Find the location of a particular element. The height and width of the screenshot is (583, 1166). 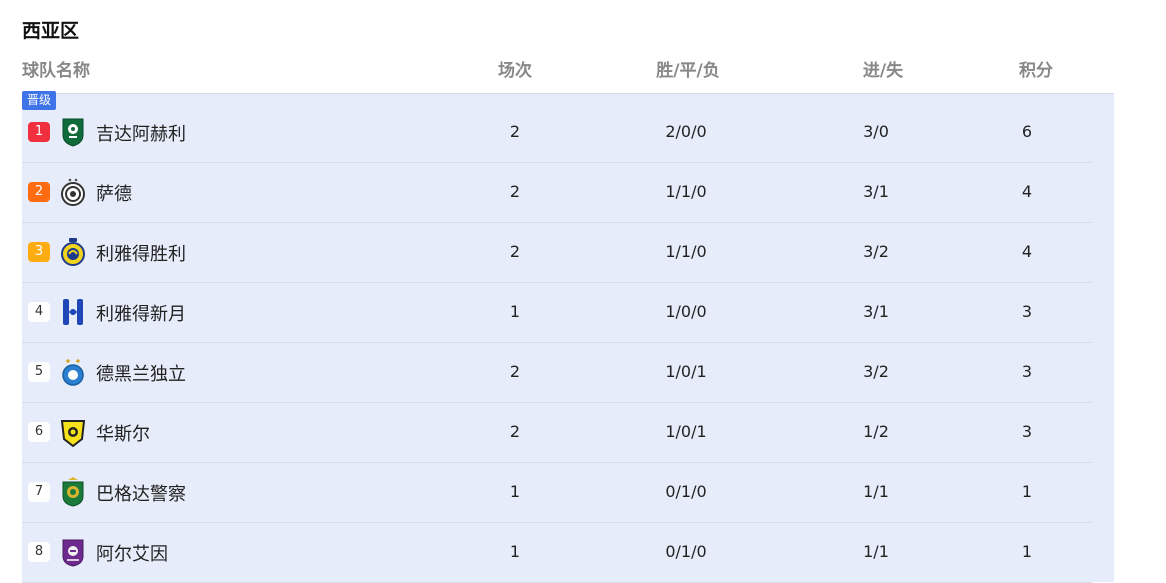

promotion-badge: 晋级 is located at coordinates (39, 100).